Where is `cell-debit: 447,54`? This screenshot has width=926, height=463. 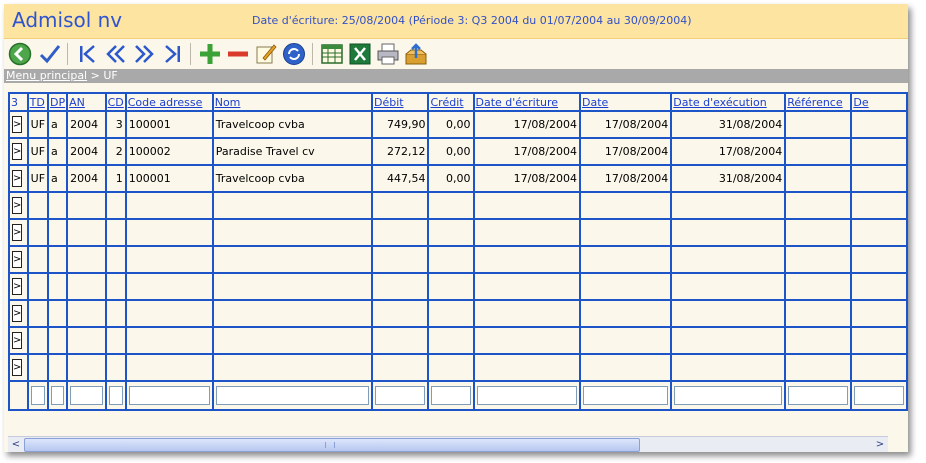
cell-debit: 447,54 is located at coordinates (400, 178).